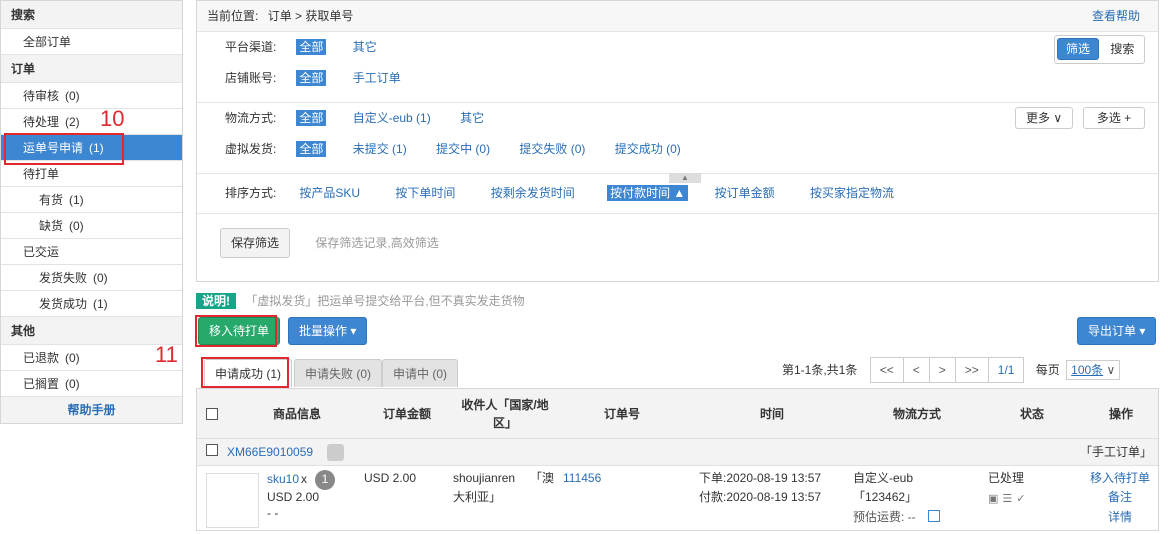  I want to click on sort-option-sku: 按产品SKU, so click(329, 193).